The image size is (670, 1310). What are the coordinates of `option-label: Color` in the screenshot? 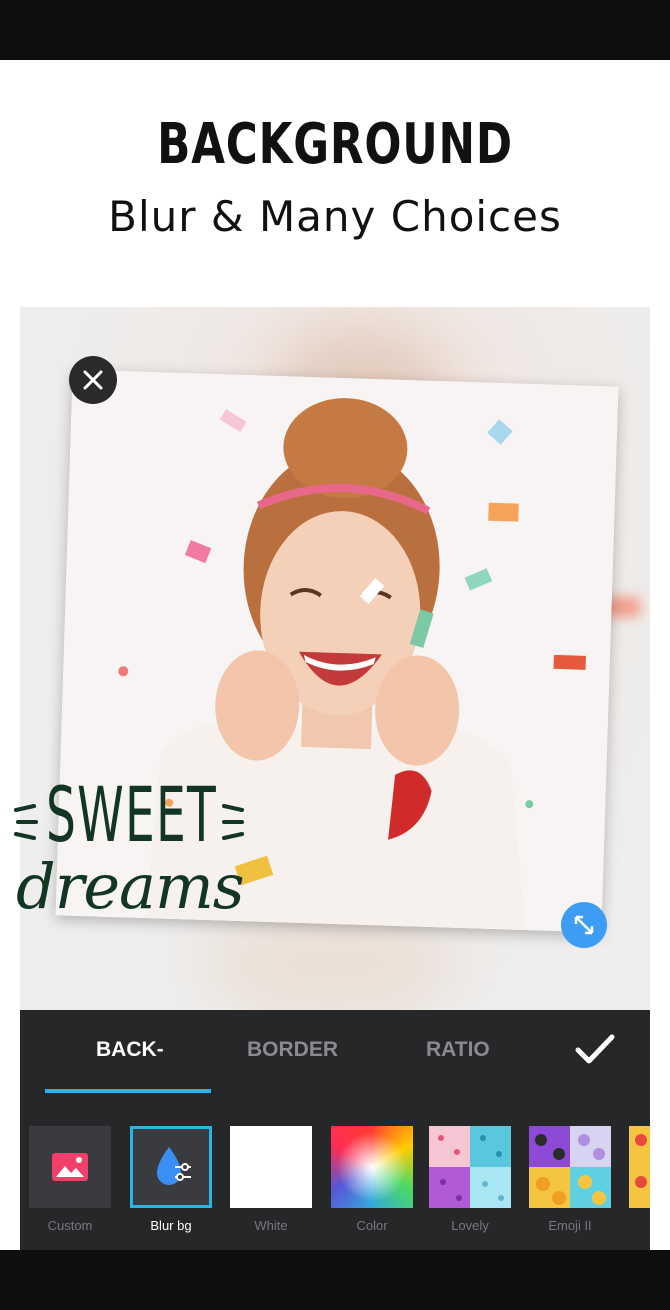 It's located at (372, 1225).